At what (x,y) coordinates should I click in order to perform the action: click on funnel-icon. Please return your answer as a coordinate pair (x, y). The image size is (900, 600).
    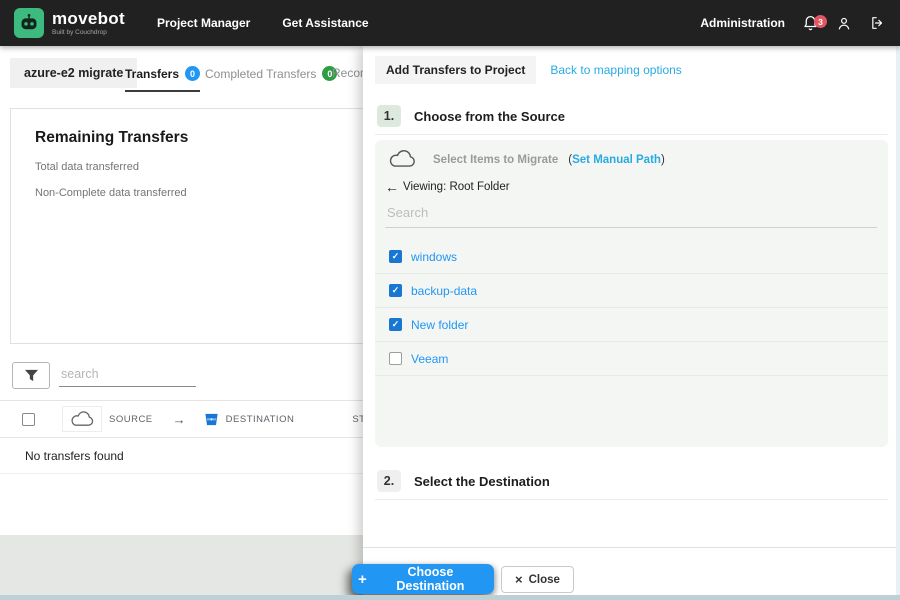
    Looking at the image, I should click on (31, 375).